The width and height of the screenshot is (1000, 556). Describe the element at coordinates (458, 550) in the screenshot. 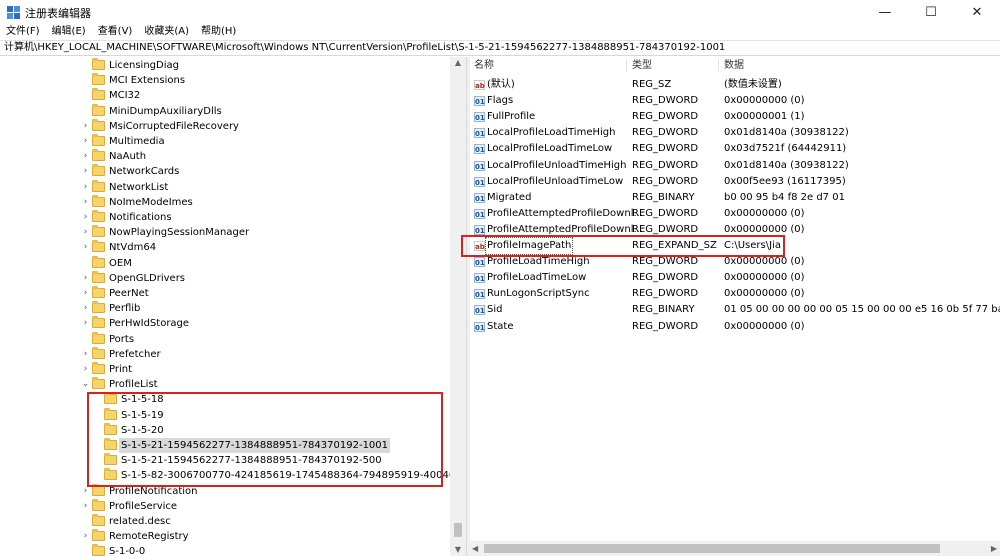

I see `scroll-down-icon: ▼` at that location.